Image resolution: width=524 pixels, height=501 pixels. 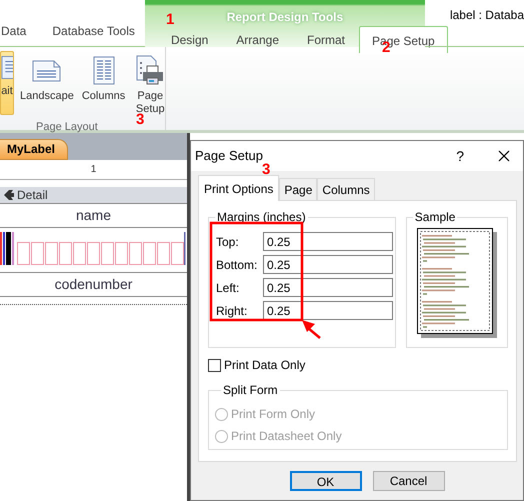 What do you see at coordinates (286, 436) in the screenshot?
I see `radio-label: Print Datasheet Only` at bounding box center [286, 436].